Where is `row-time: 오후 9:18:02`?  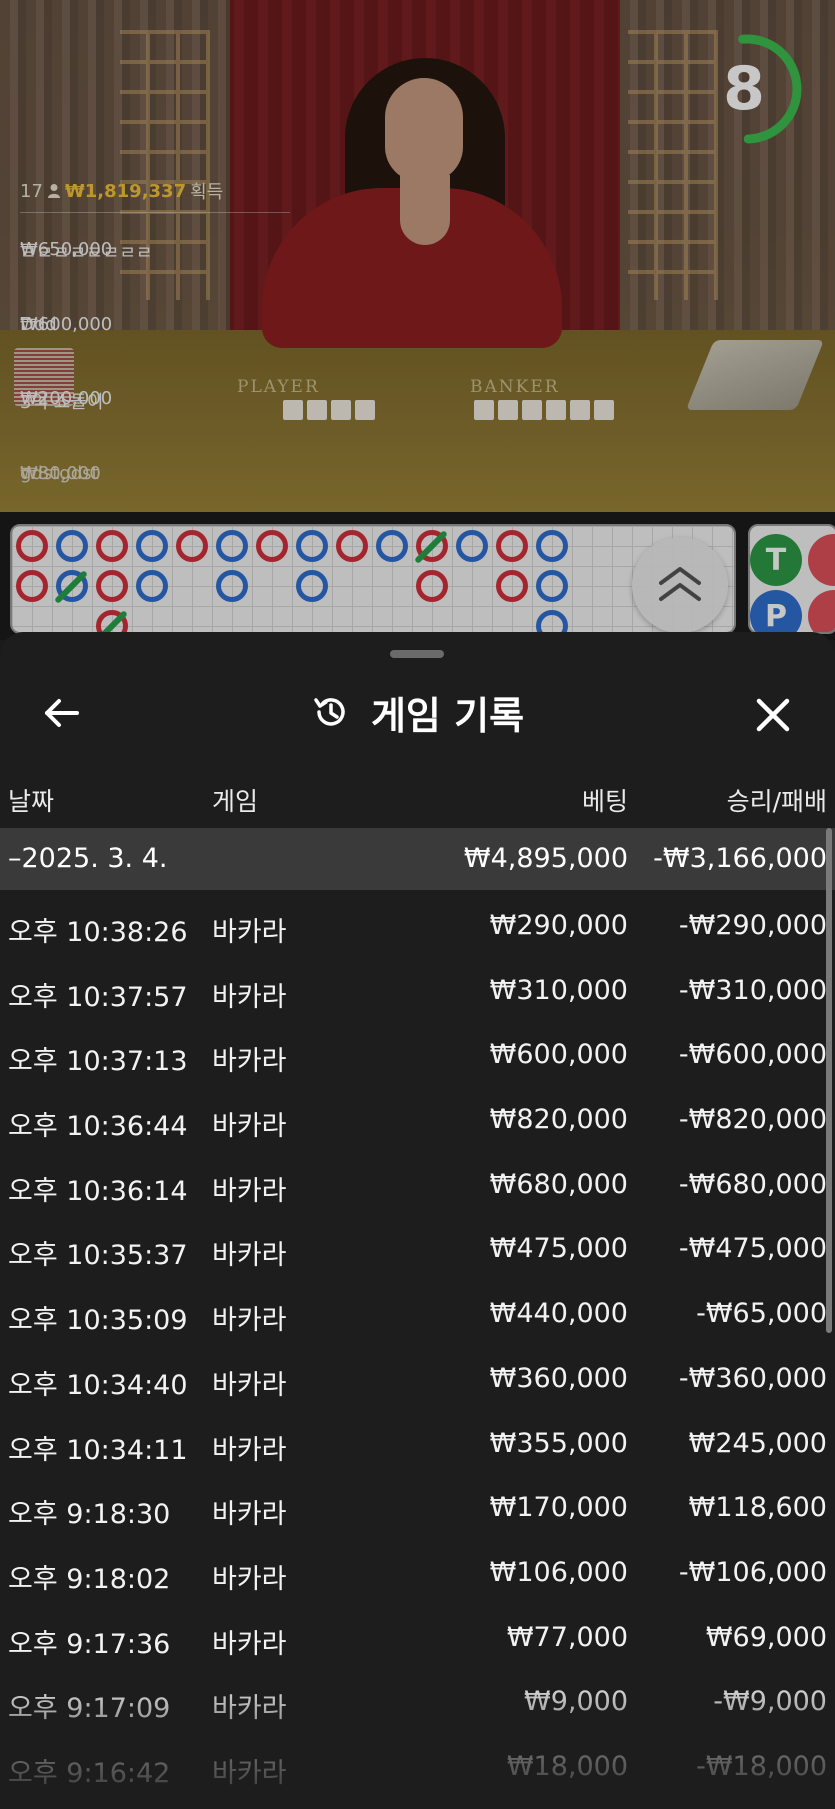 row-time: 오후 9:18:02 is located at coordinates (89, 1579).